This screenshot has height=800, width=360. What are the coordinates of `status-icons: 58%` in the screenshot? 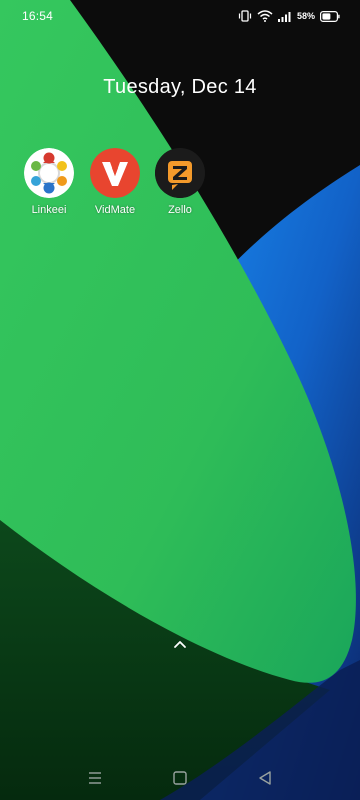 It's located at (289, 16).